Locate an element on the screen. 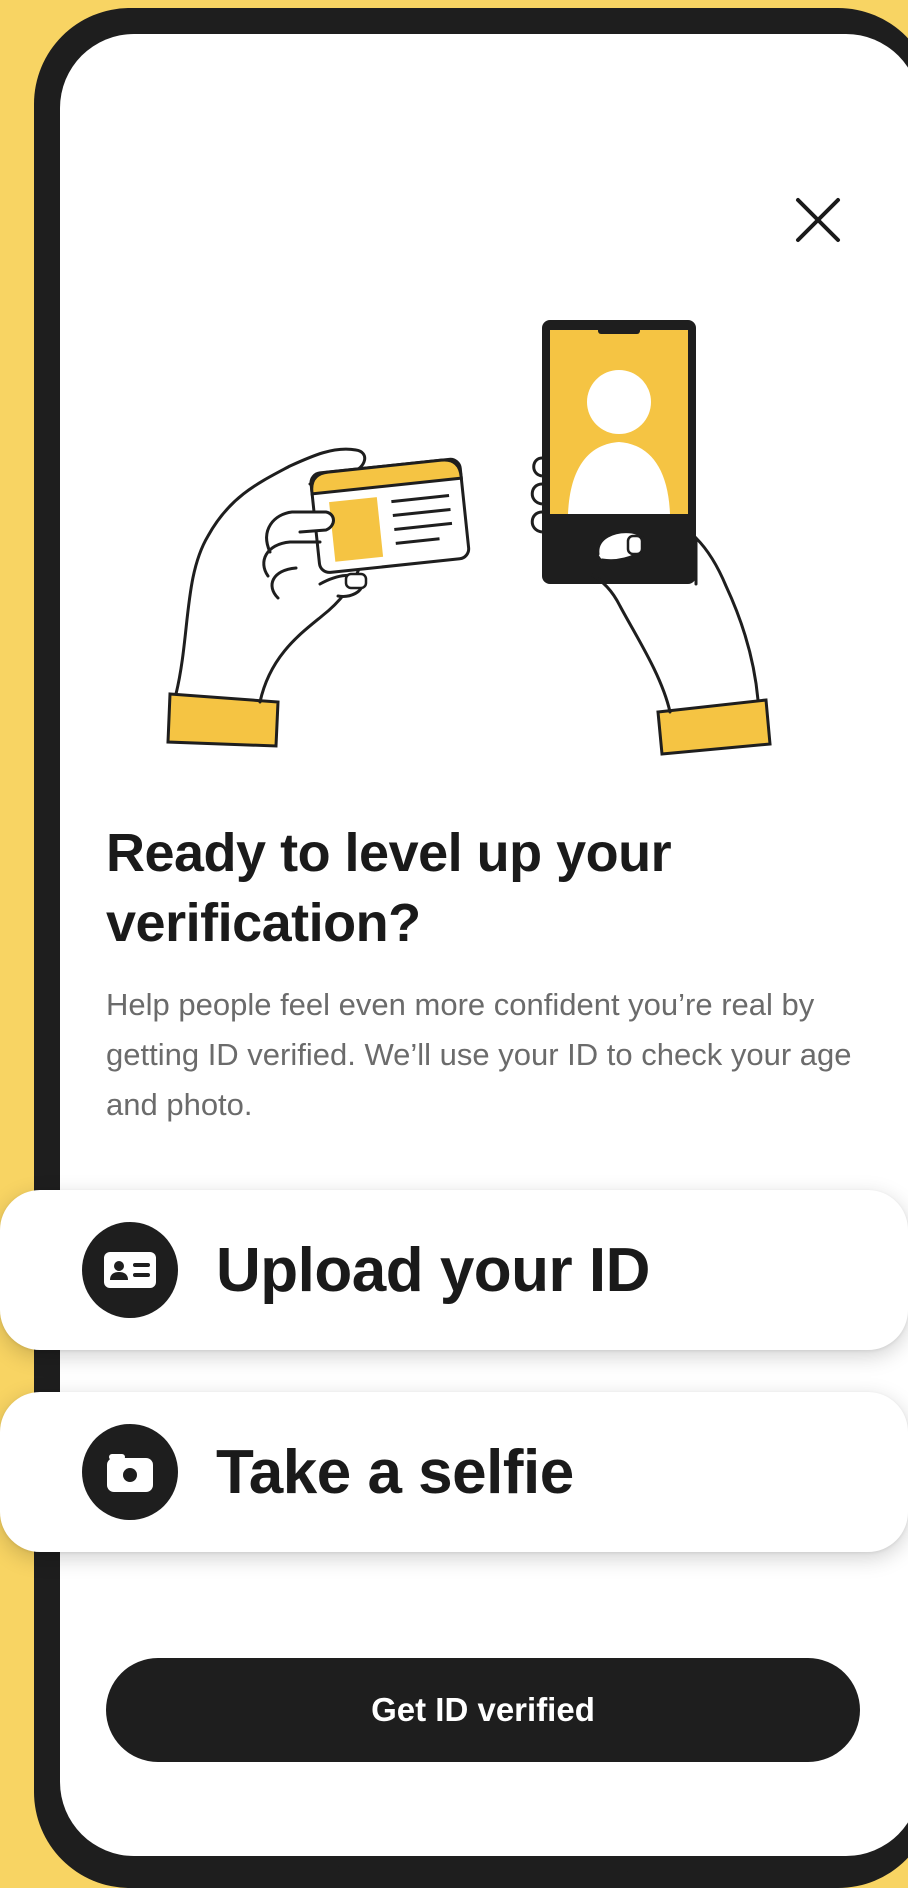  page-title: Ready to level up your verification? is located at coordinates (389, 888).